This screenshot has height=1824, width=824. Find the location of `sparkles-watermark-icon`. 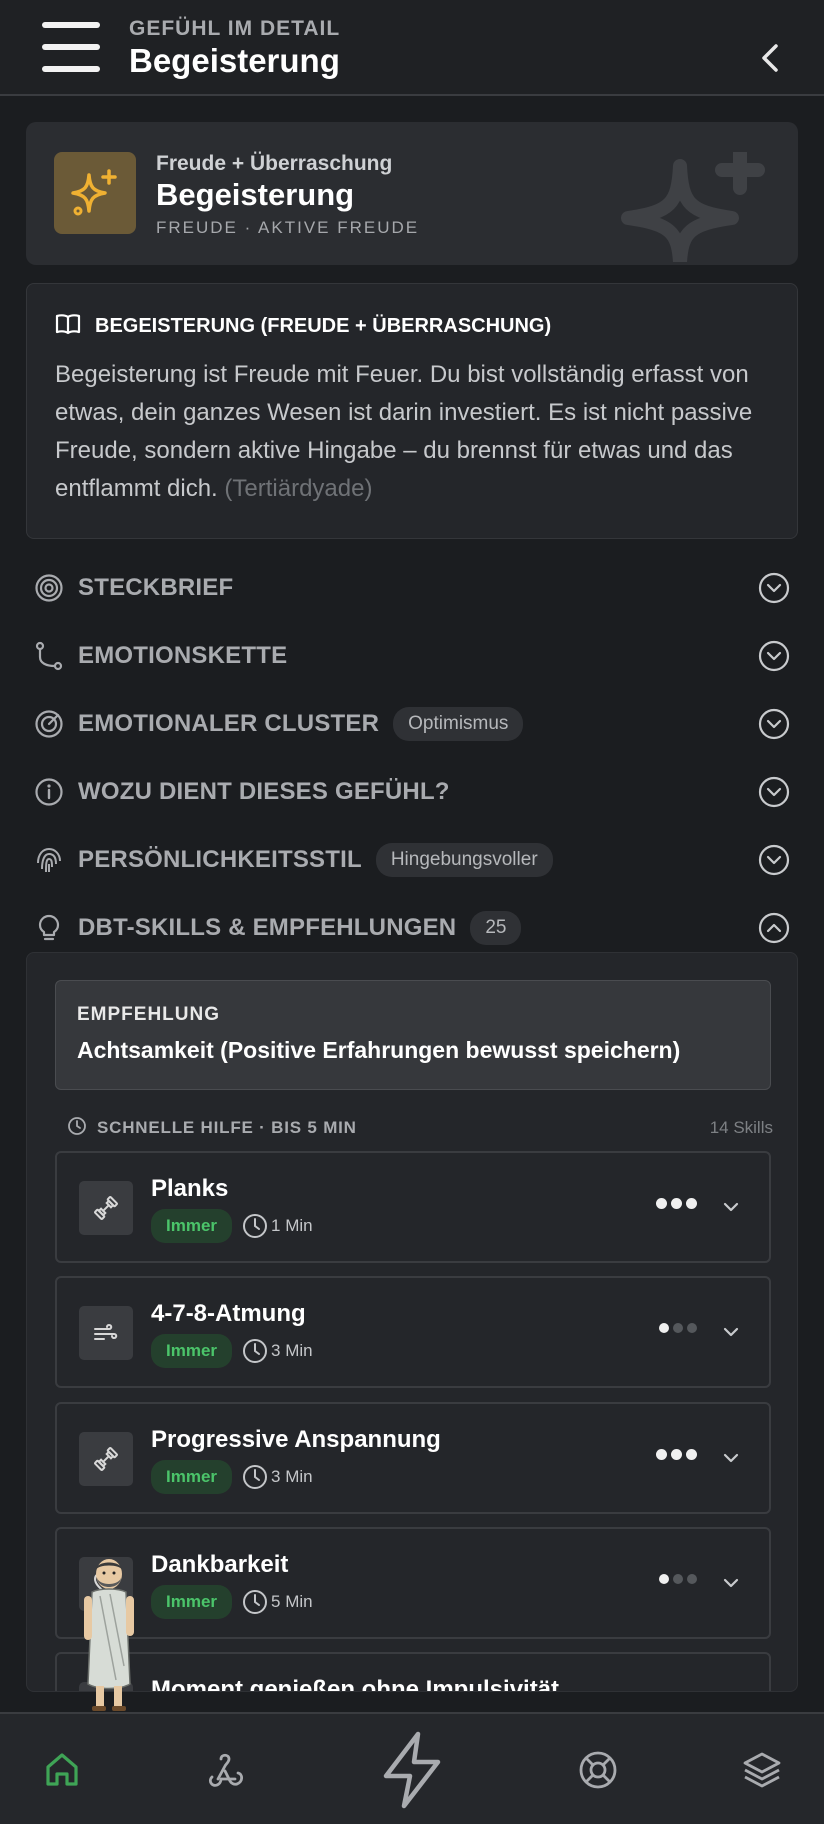

sparkles-watermark-icon is located at coordinates (688, 205).